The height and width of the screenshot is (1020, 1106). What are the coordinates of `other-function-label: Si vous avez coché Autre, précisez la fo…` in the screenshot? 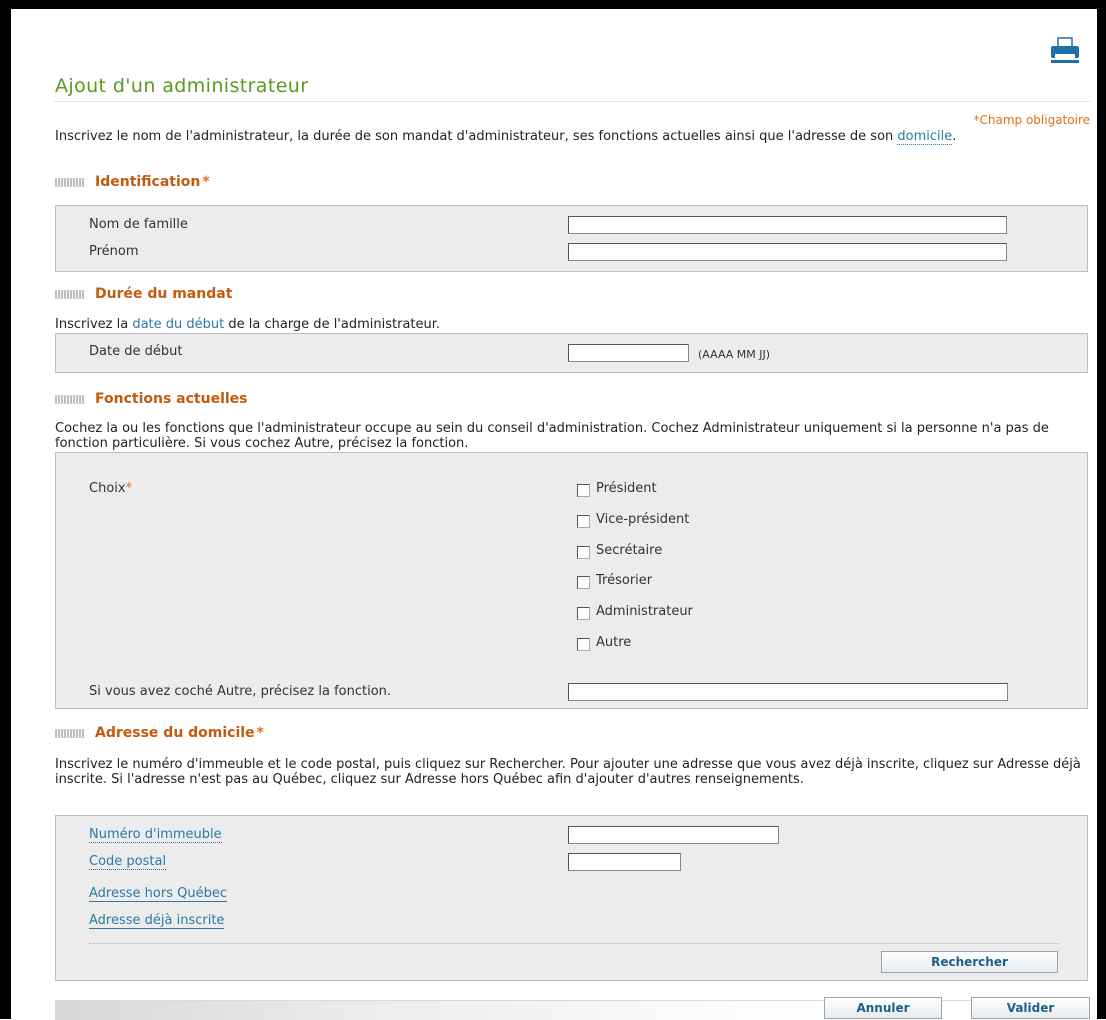 It's located at (240, 691).